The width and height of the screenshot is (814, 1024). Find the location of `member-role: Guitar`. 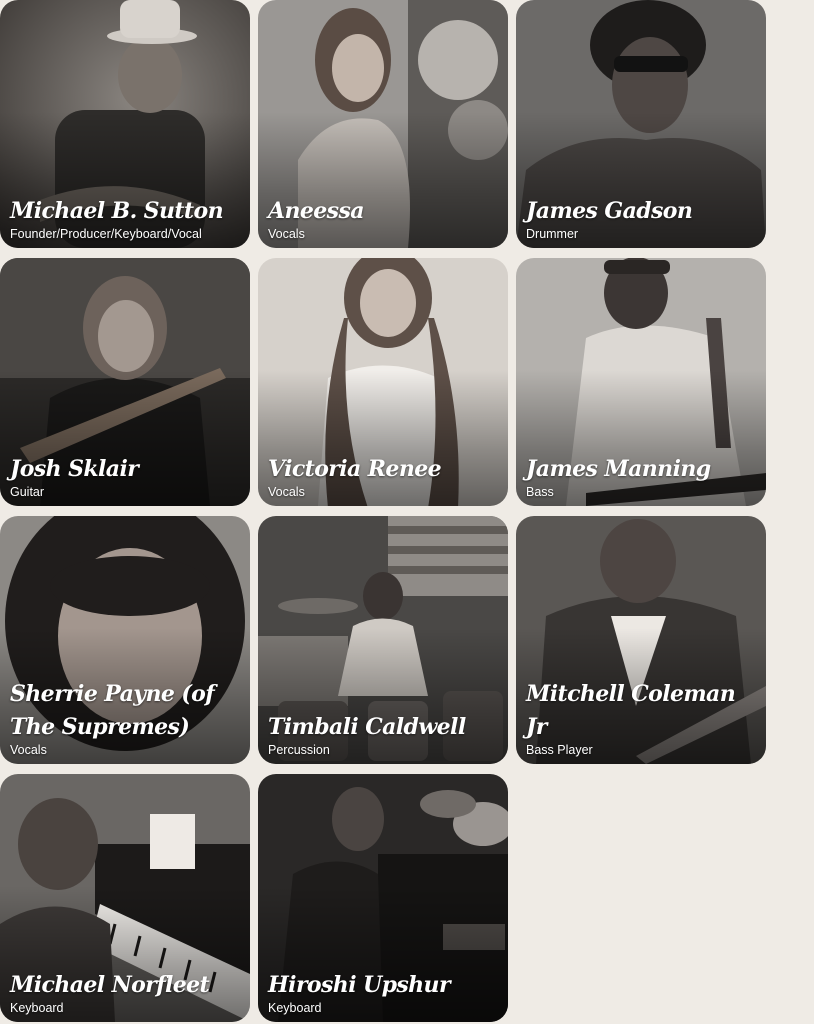

member-role: Guitar is located at coordinates (27, 492).